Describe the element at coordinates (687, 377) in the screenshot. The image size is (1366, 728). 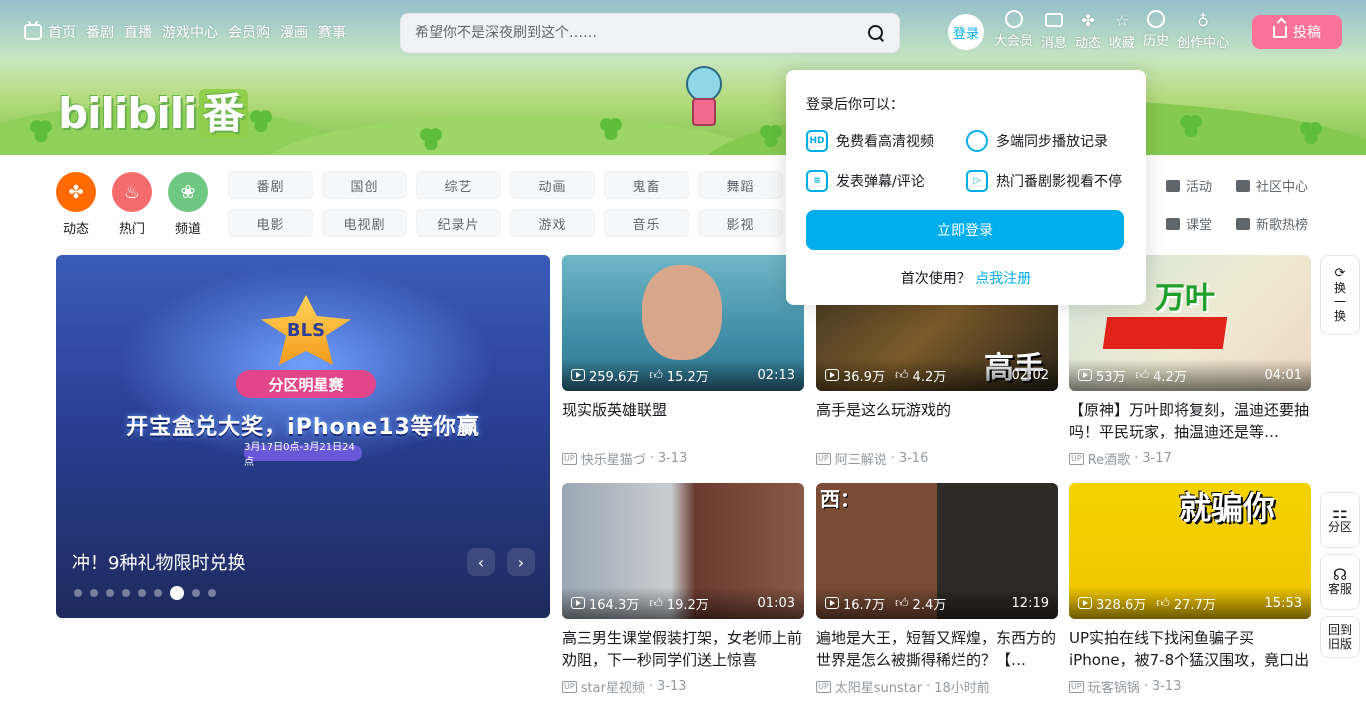
I see `like-count: 15.2万` at that location.